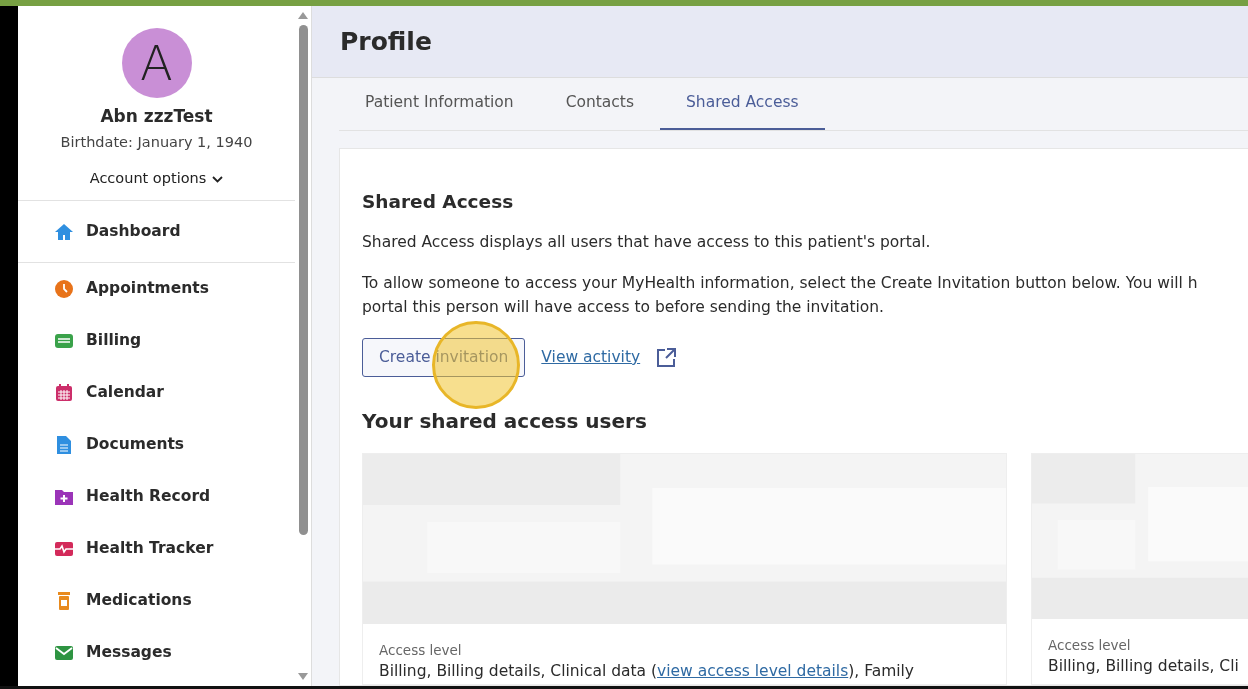 The height and width of the screenshot is (689, 1248). What do you see at coordinates (156, 116) in the screenshot?
I see `user-name: Abn zzzTest` at bounding box center [156, 116].